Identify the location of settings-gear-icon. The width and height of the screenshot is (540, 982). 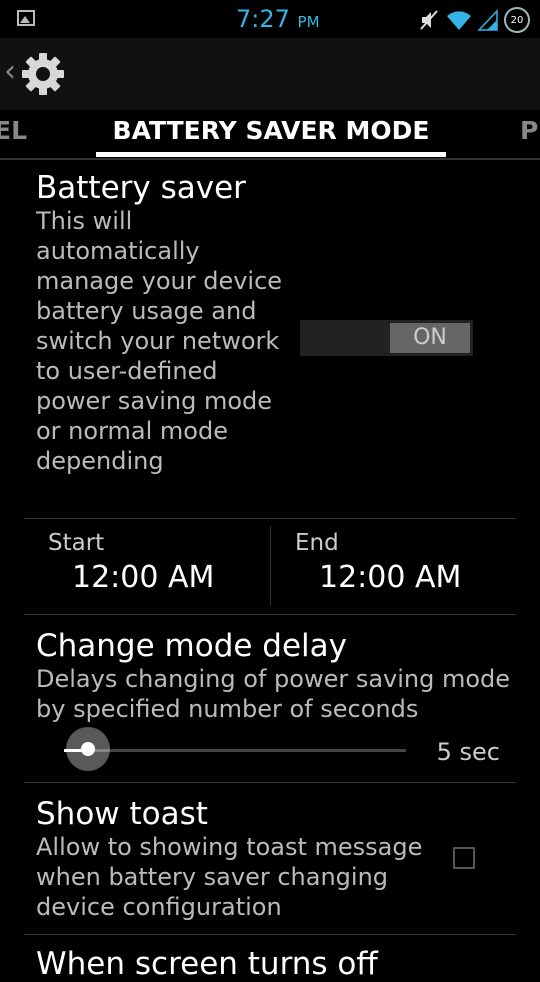
(43, 74).